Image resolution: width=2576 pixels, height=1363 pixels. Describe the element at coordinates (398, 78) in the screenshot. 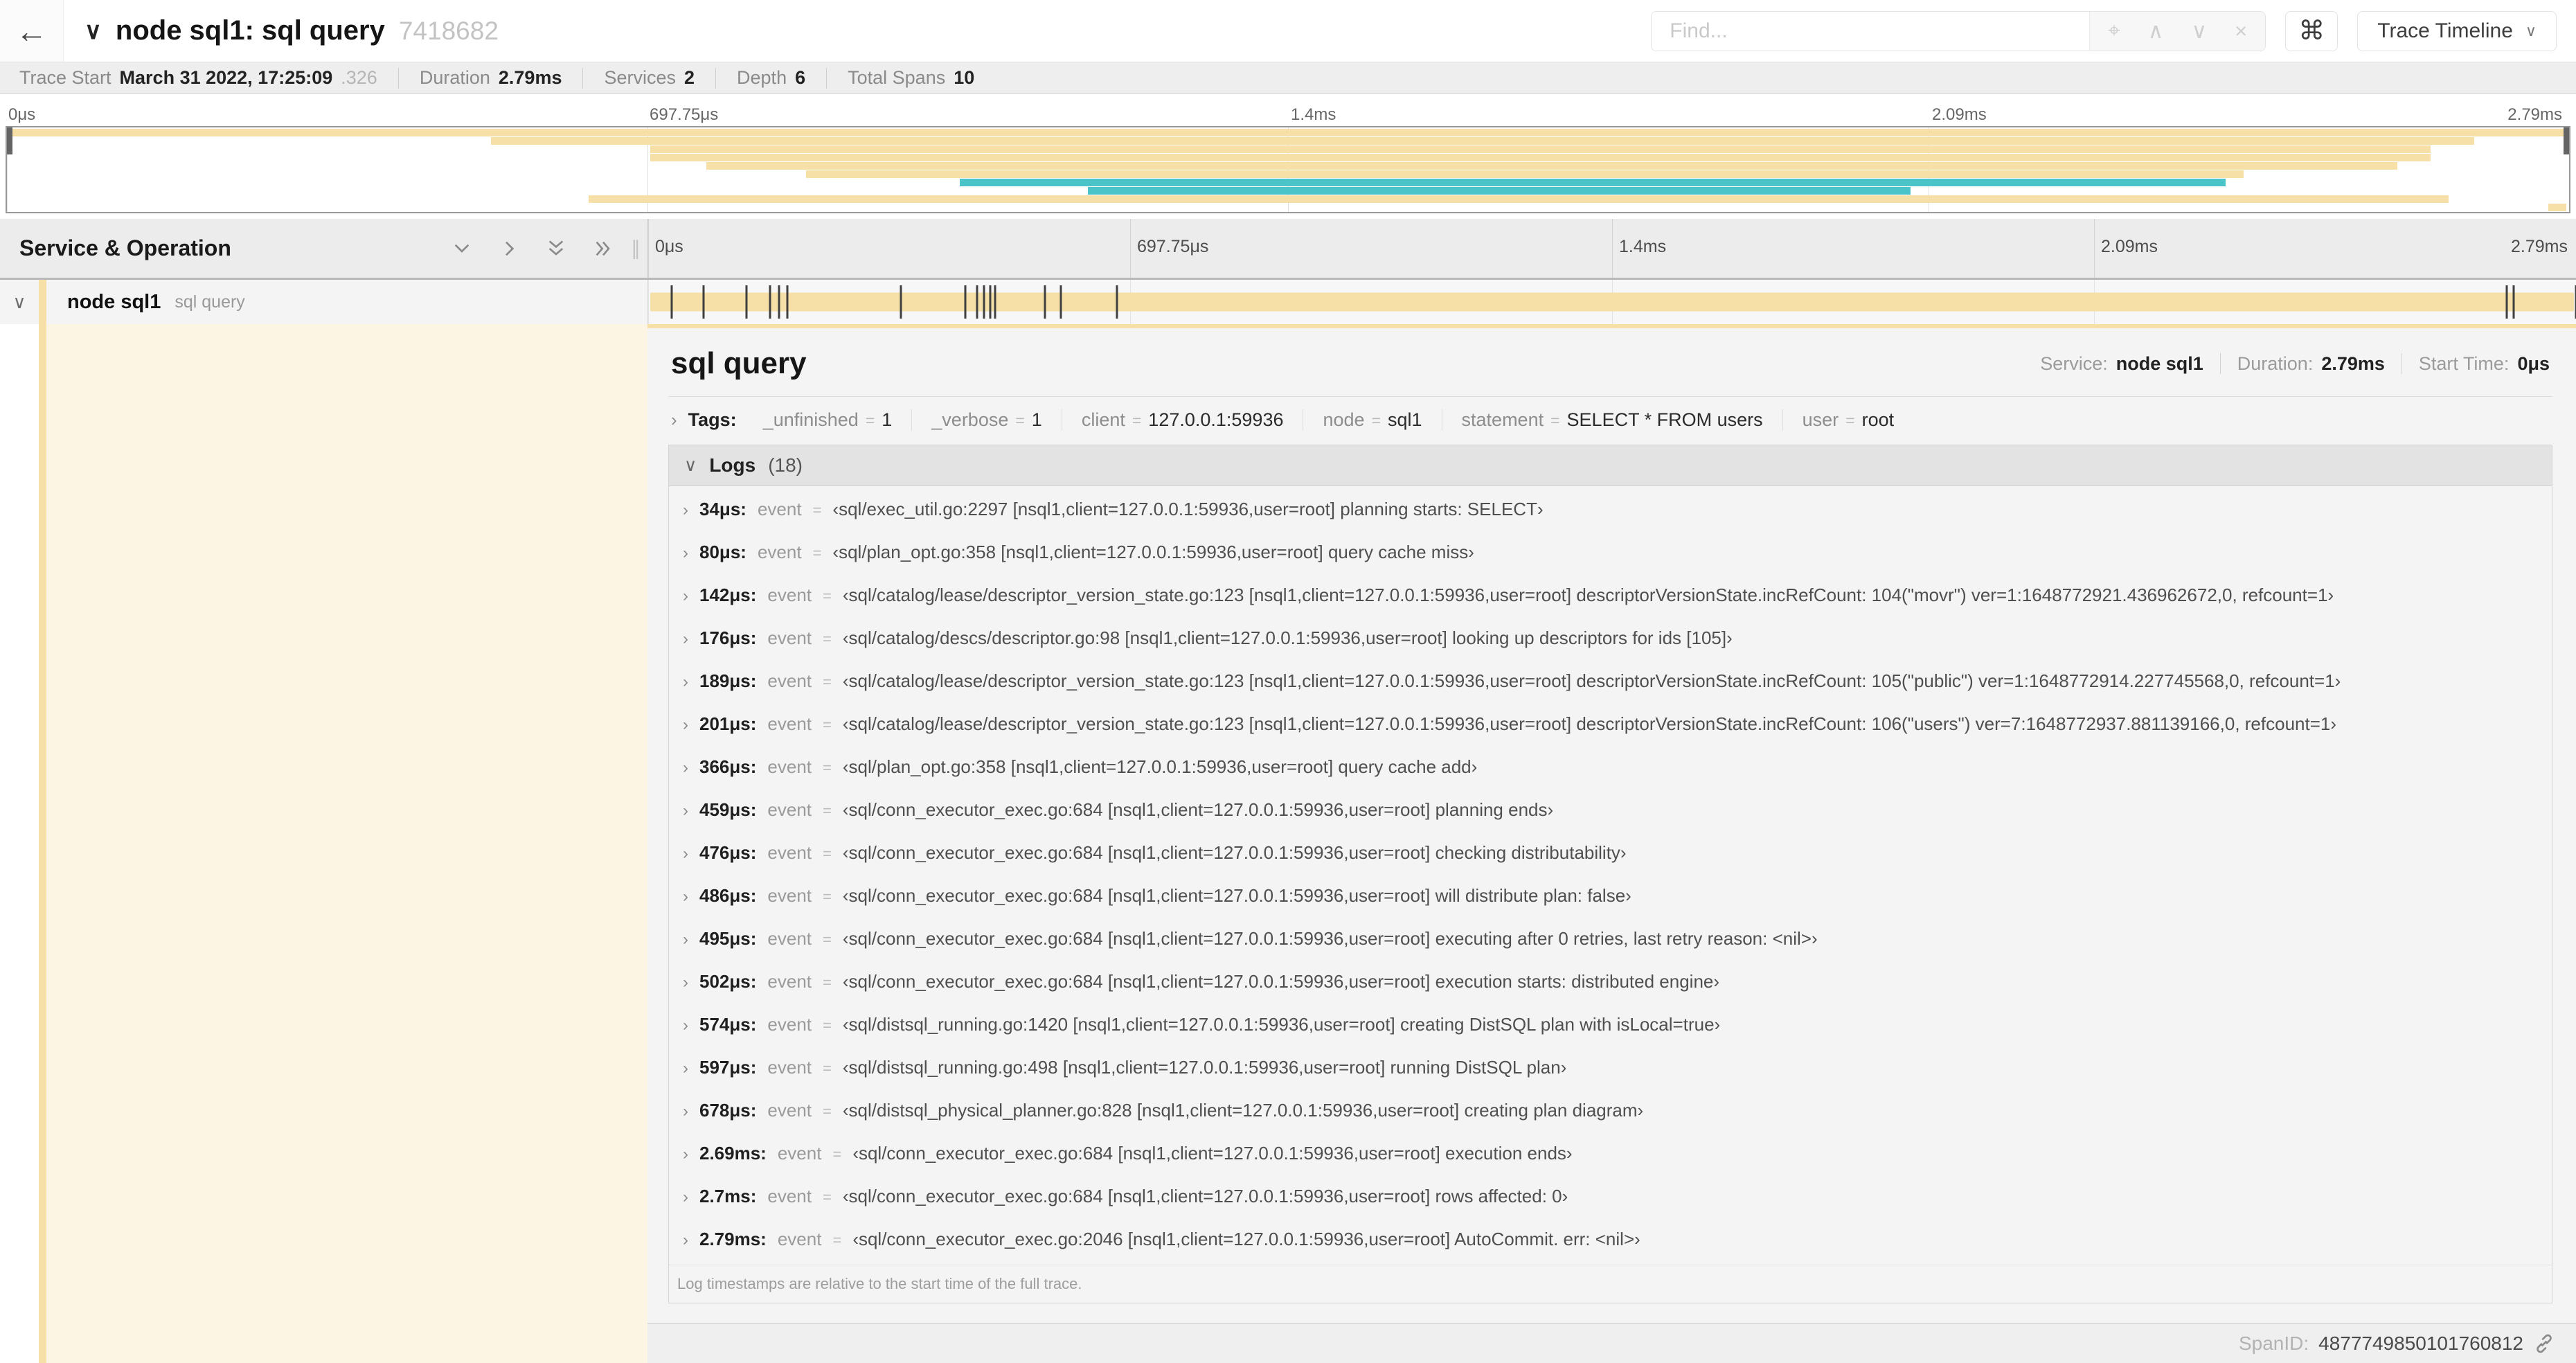

I see `summary-divider` at that location.